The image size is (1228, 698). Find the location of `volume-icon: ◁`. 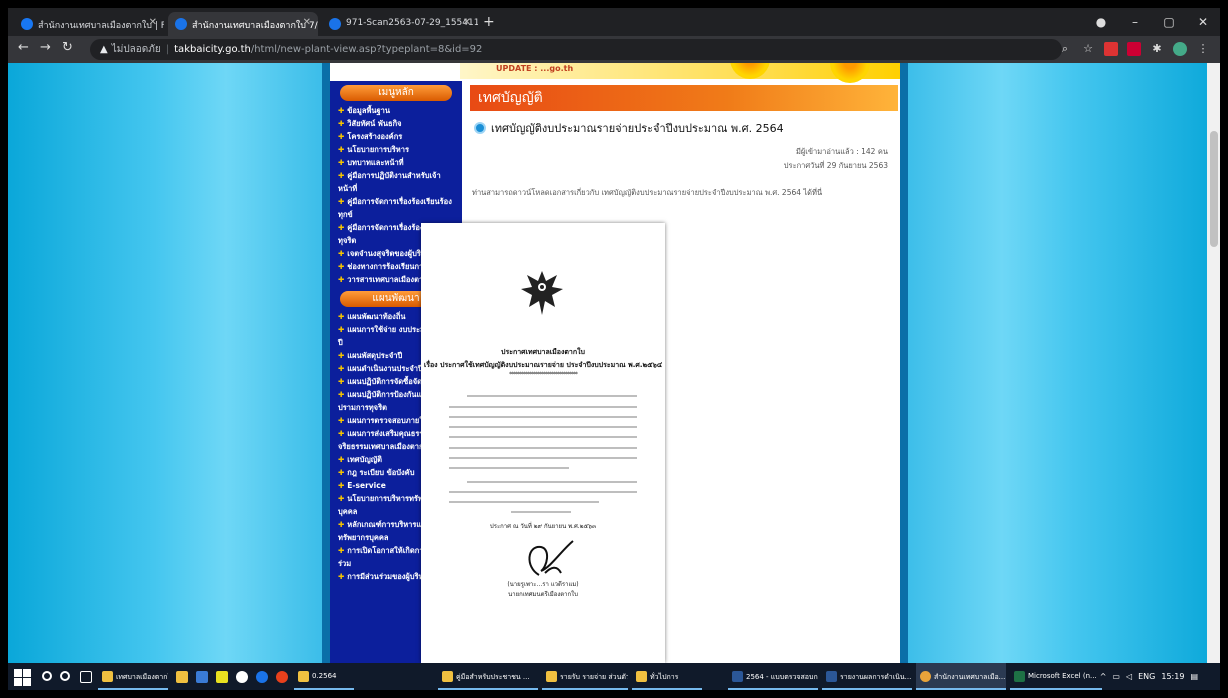

volume-icon: ◁ is located at coordinates (1129, 676).